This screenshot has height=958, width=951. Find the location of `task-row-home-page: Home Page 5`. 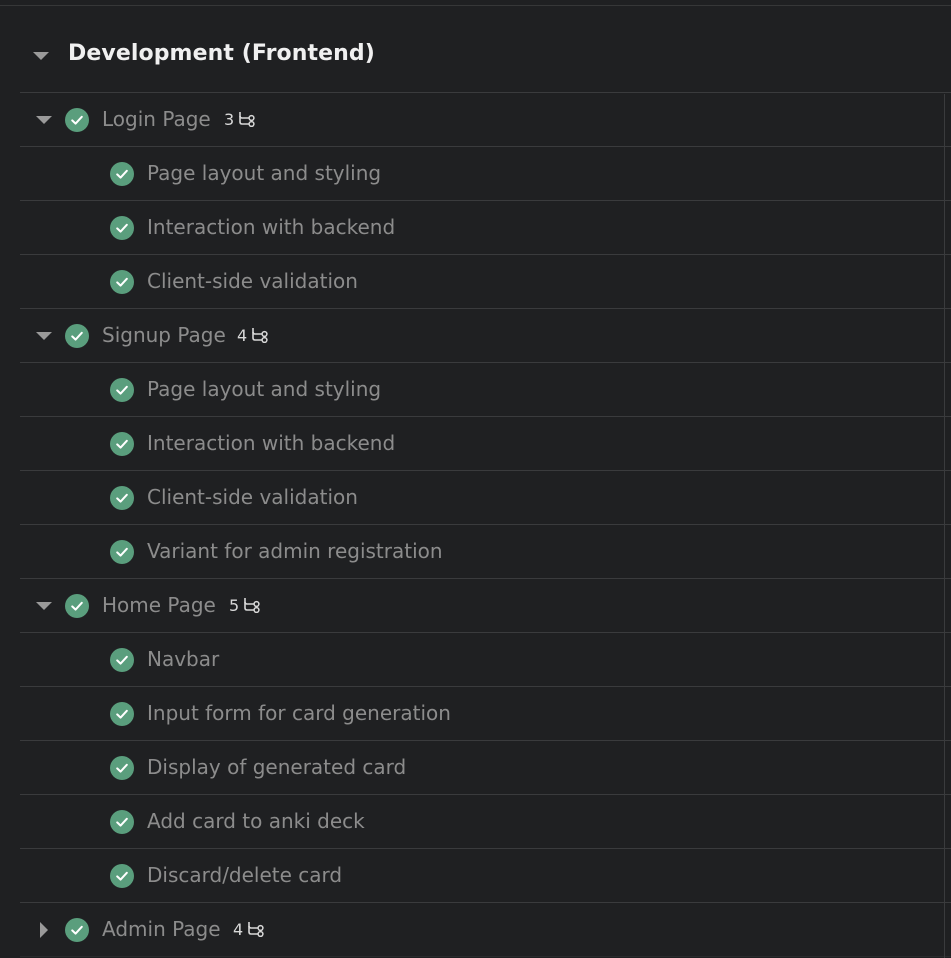

task-row-home-page: Home Page 5 is located at coordinates (485, 606).